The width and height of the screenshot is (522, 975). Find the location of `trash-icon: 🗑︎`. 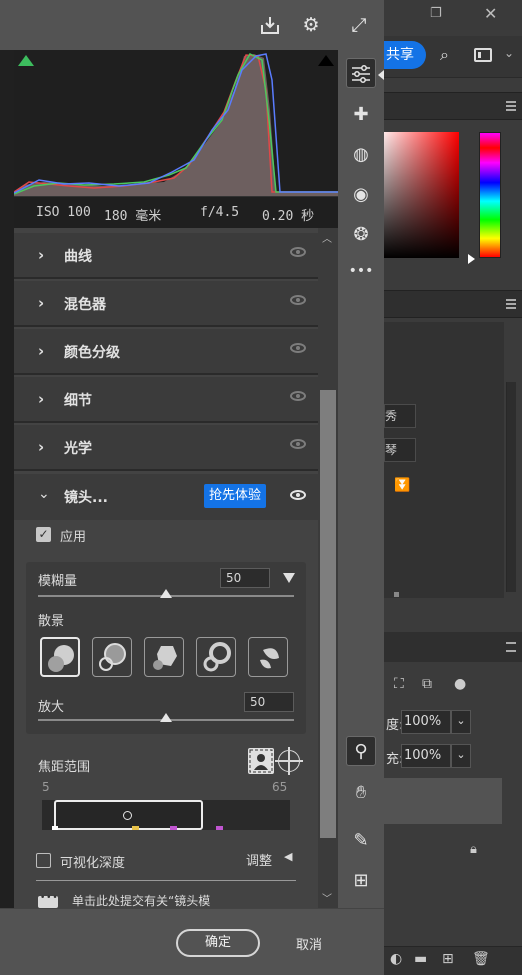

trash-icon: 🗑︎ is located at coordinates (481, 959).